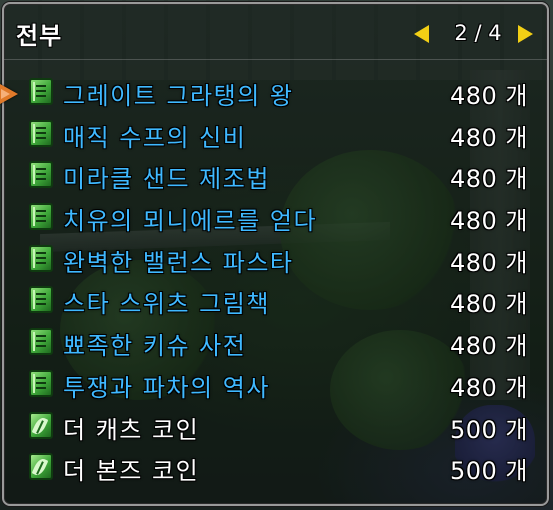 The image size is (553, 510). Describe the element at coordinates (178, 262) in the screenshot. I see `item-name: 완벽한 밸런스 파스타` at that location.